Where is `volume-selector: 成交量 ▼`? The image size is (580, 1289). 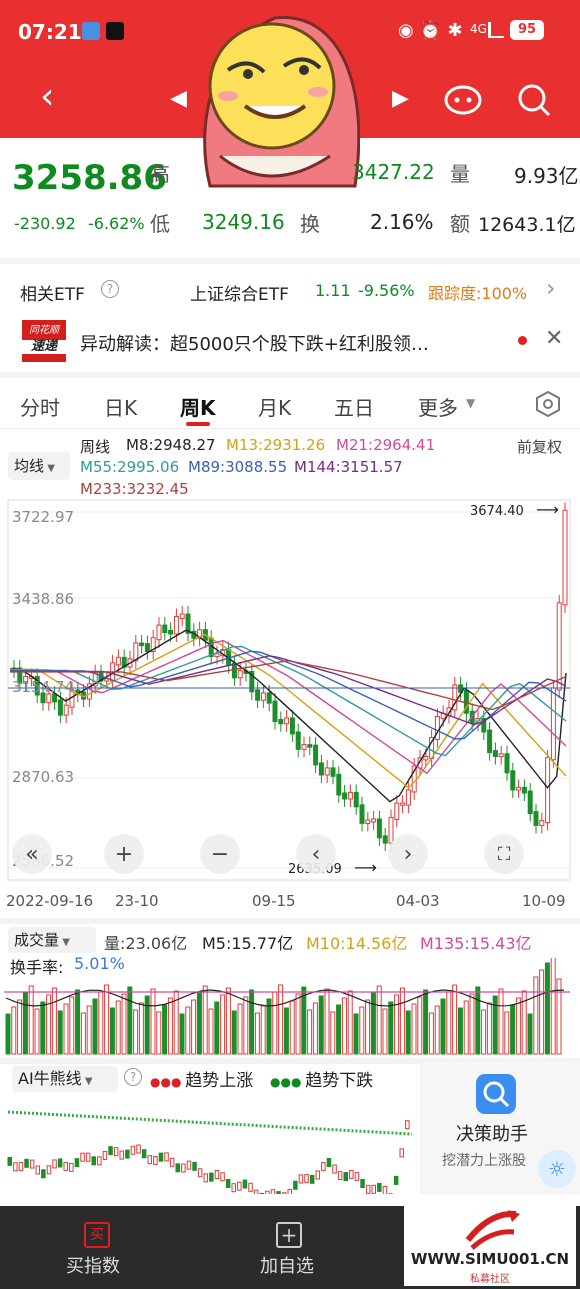 volume-selector: 成交量 ▼ is located at coordinates (52, 940).